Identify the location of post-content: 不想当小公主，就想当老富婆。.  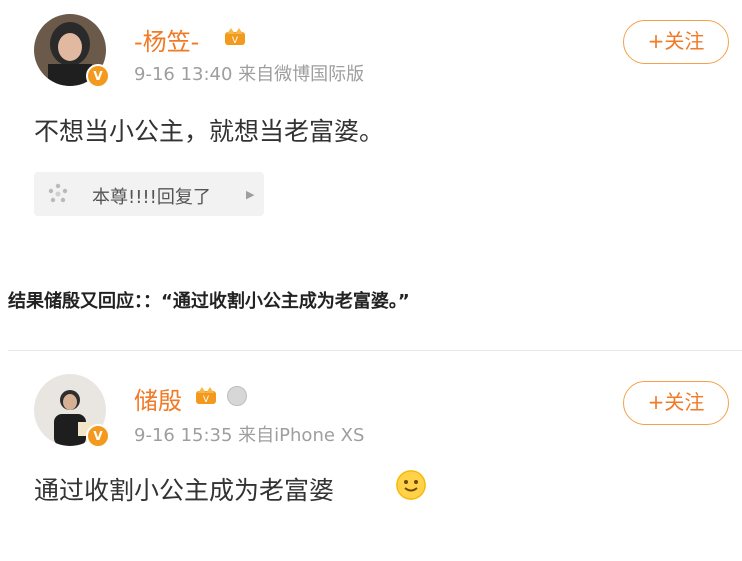
(209, 131).